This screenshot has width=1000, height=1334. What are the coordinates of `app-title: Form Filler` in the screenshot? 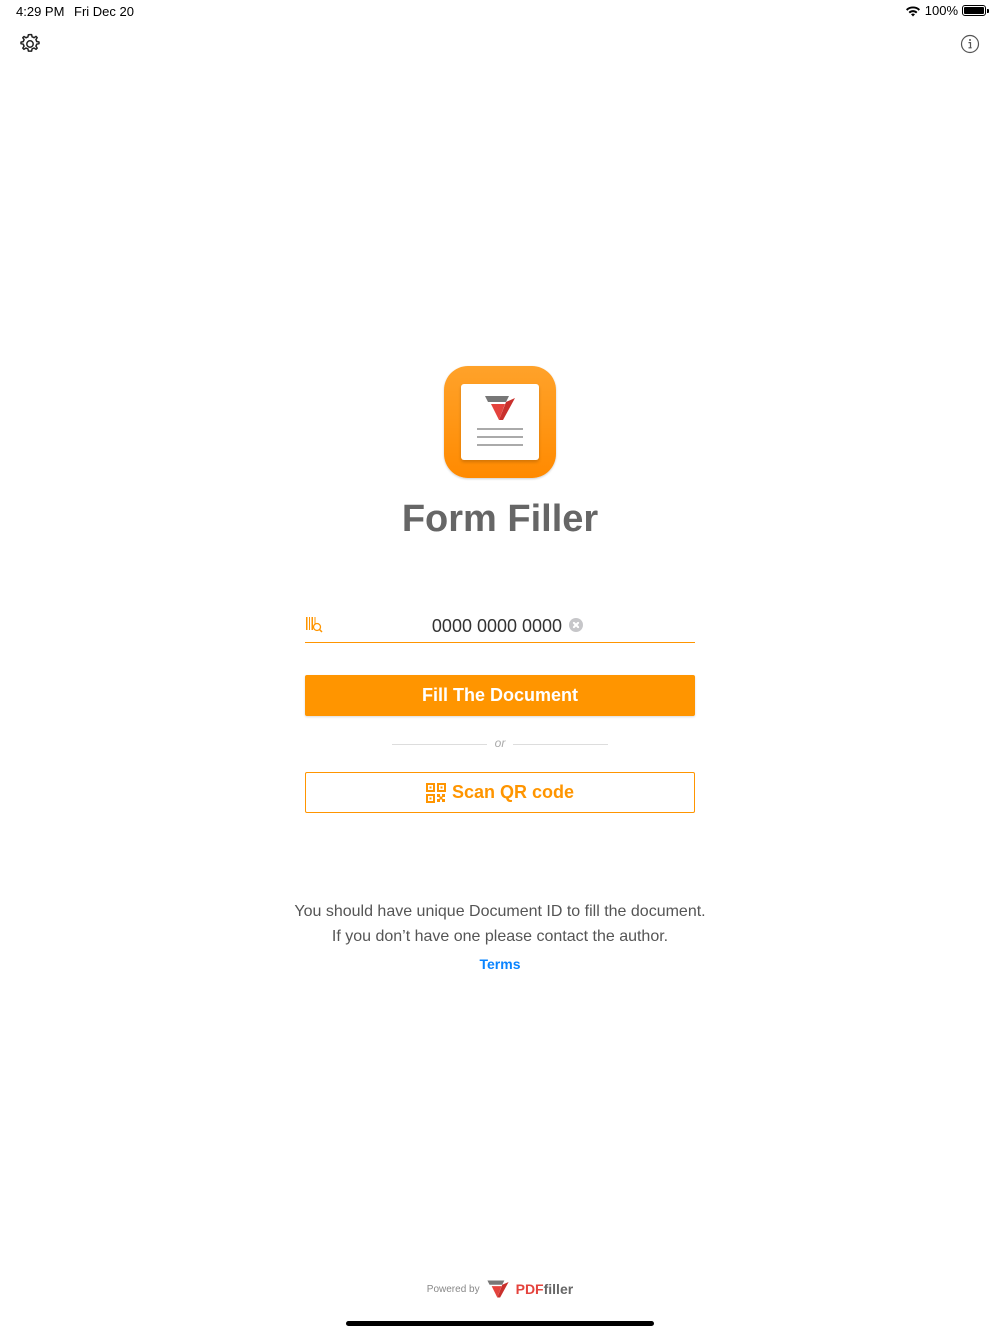 It's located at (500, 519).